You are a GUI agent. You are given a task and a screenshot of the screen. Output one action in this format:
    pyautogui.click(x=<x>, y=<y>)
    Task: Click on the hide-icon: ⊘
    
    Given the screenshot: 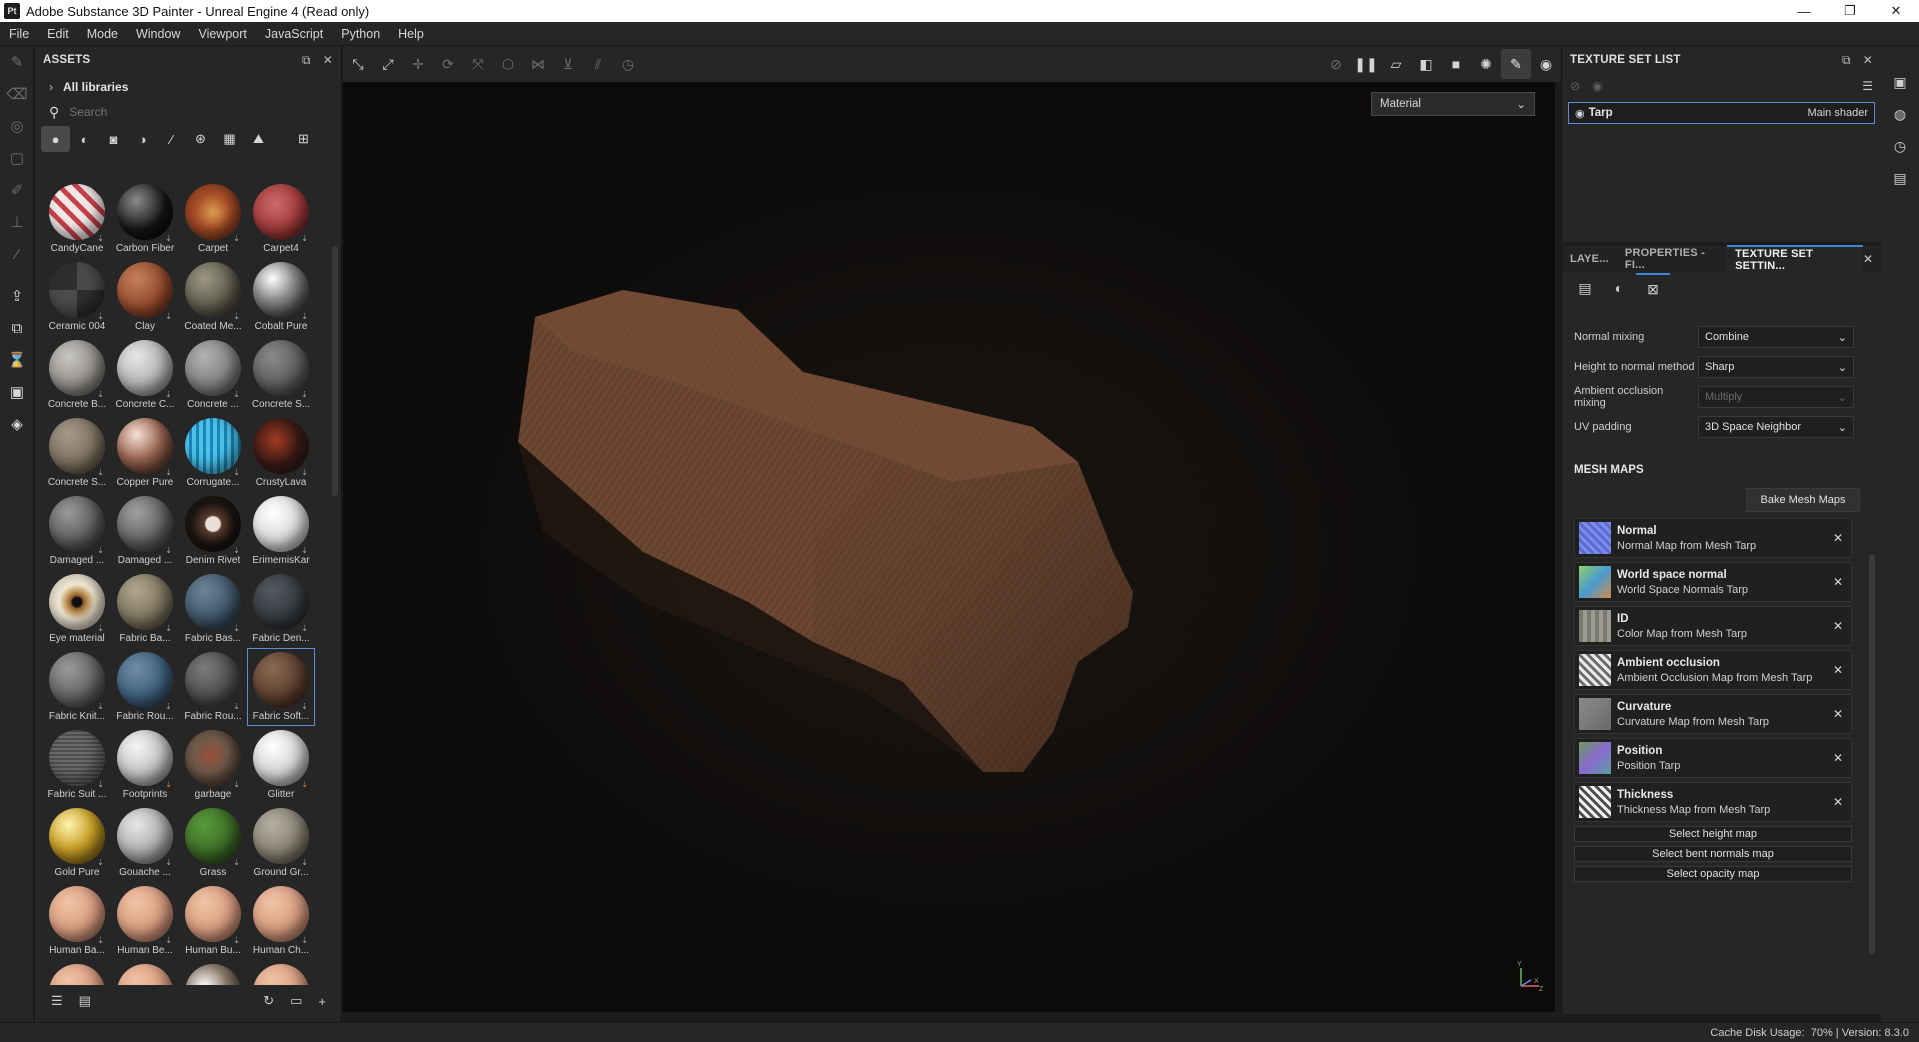 What is the action you would take?
    pyautogui.click(x=1336, y=64)
    